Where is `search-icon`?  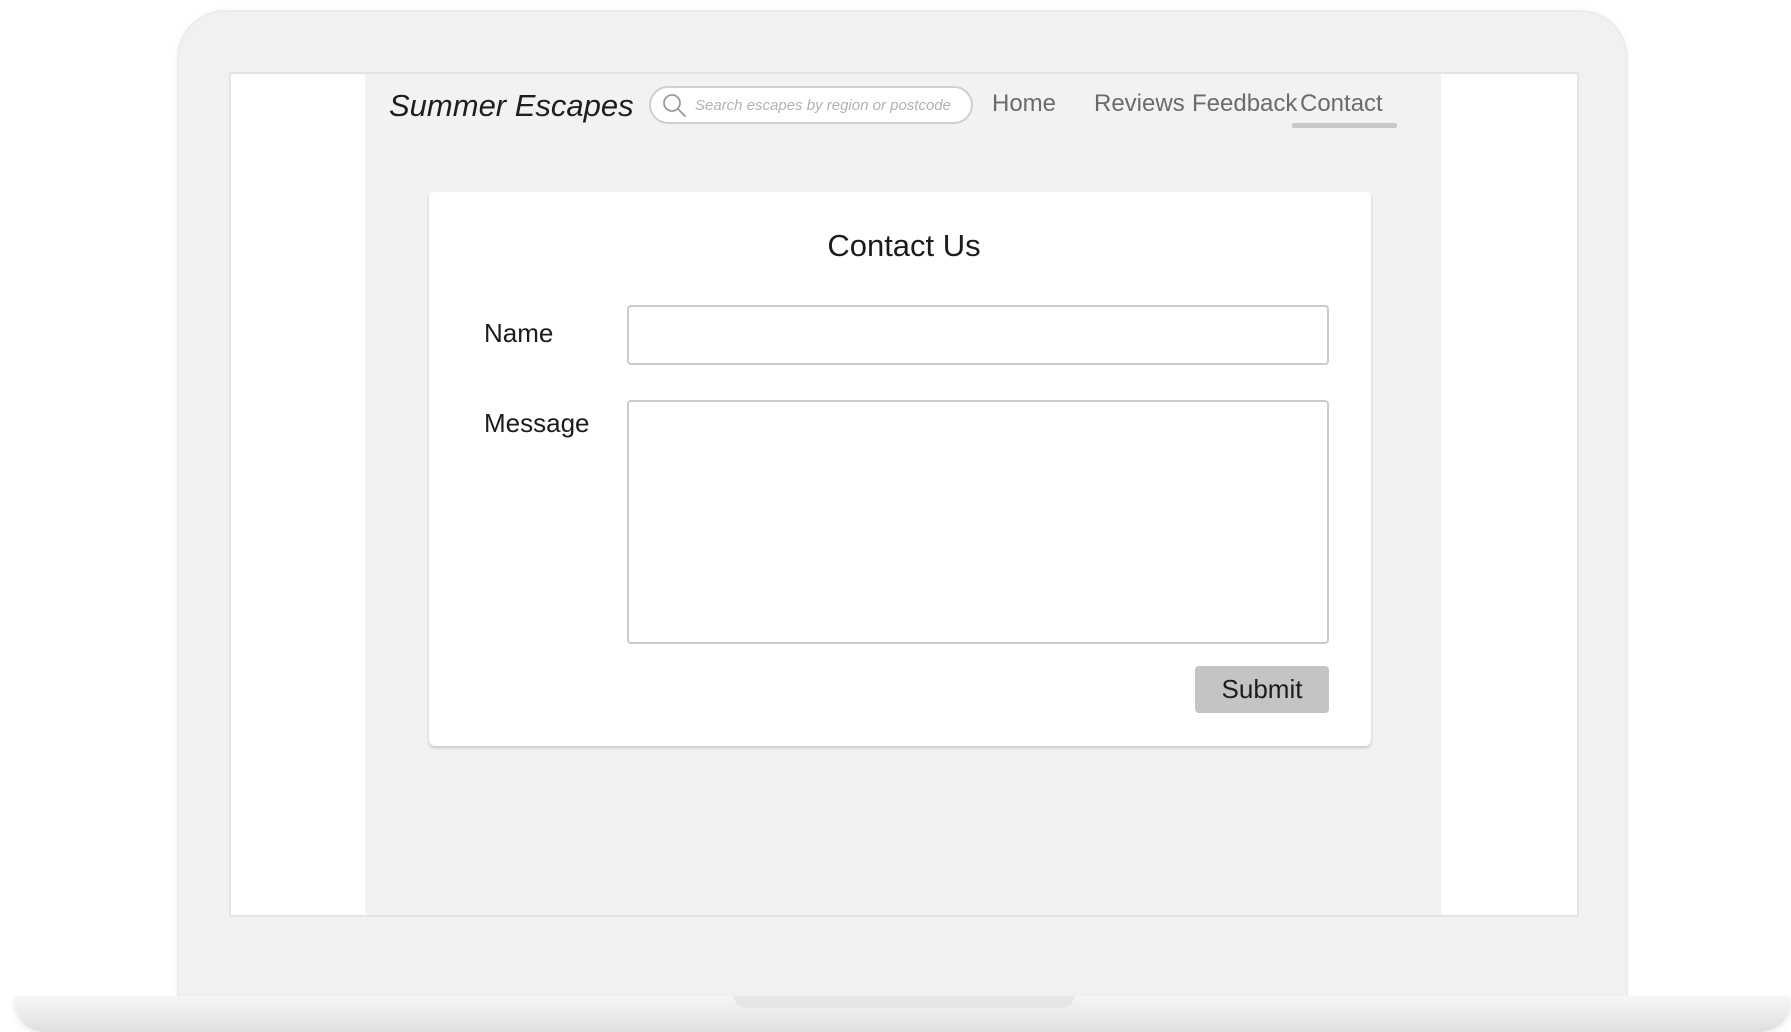
search-icon is located at coordinates (674, 105).